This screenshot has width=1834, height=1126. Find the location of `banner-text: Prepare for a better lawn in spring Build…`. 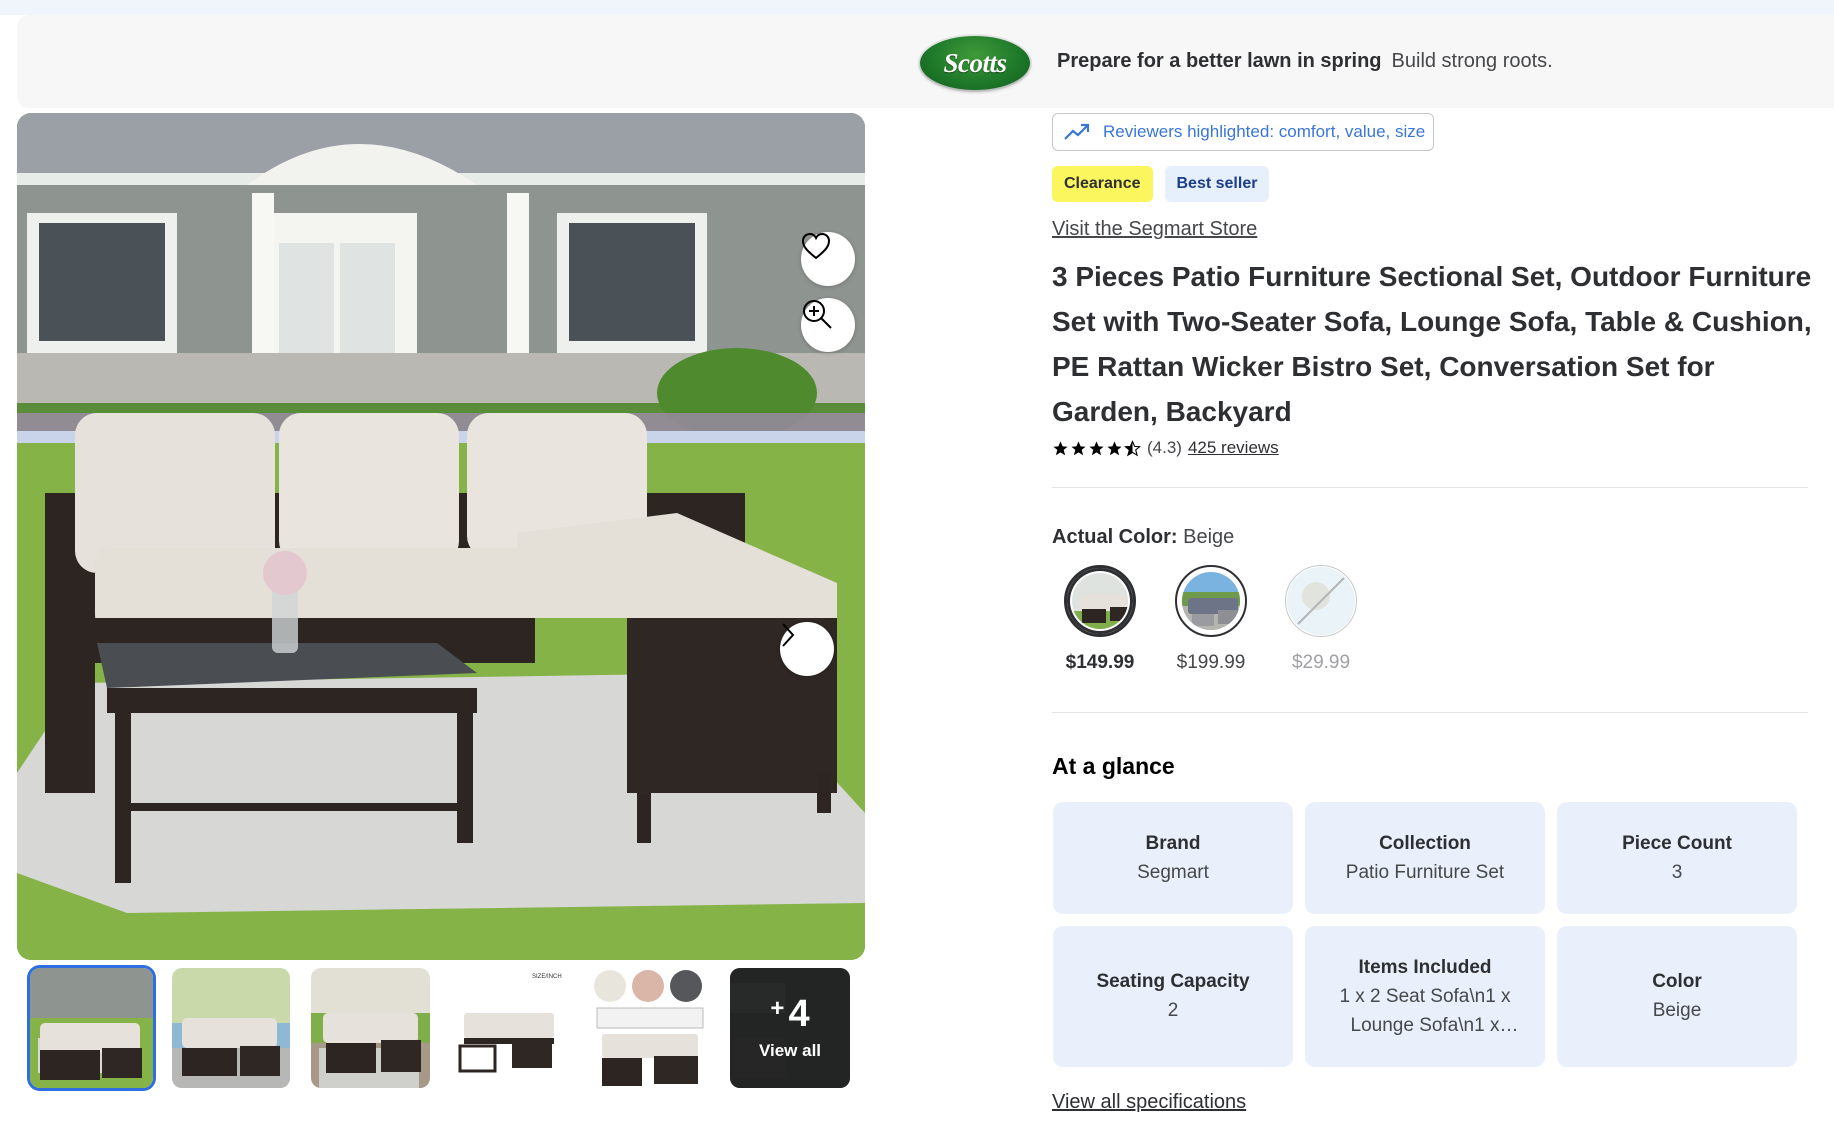

banner-text: Prepare for a better lawn in spring Build… is located at coordinates (1305, 61).